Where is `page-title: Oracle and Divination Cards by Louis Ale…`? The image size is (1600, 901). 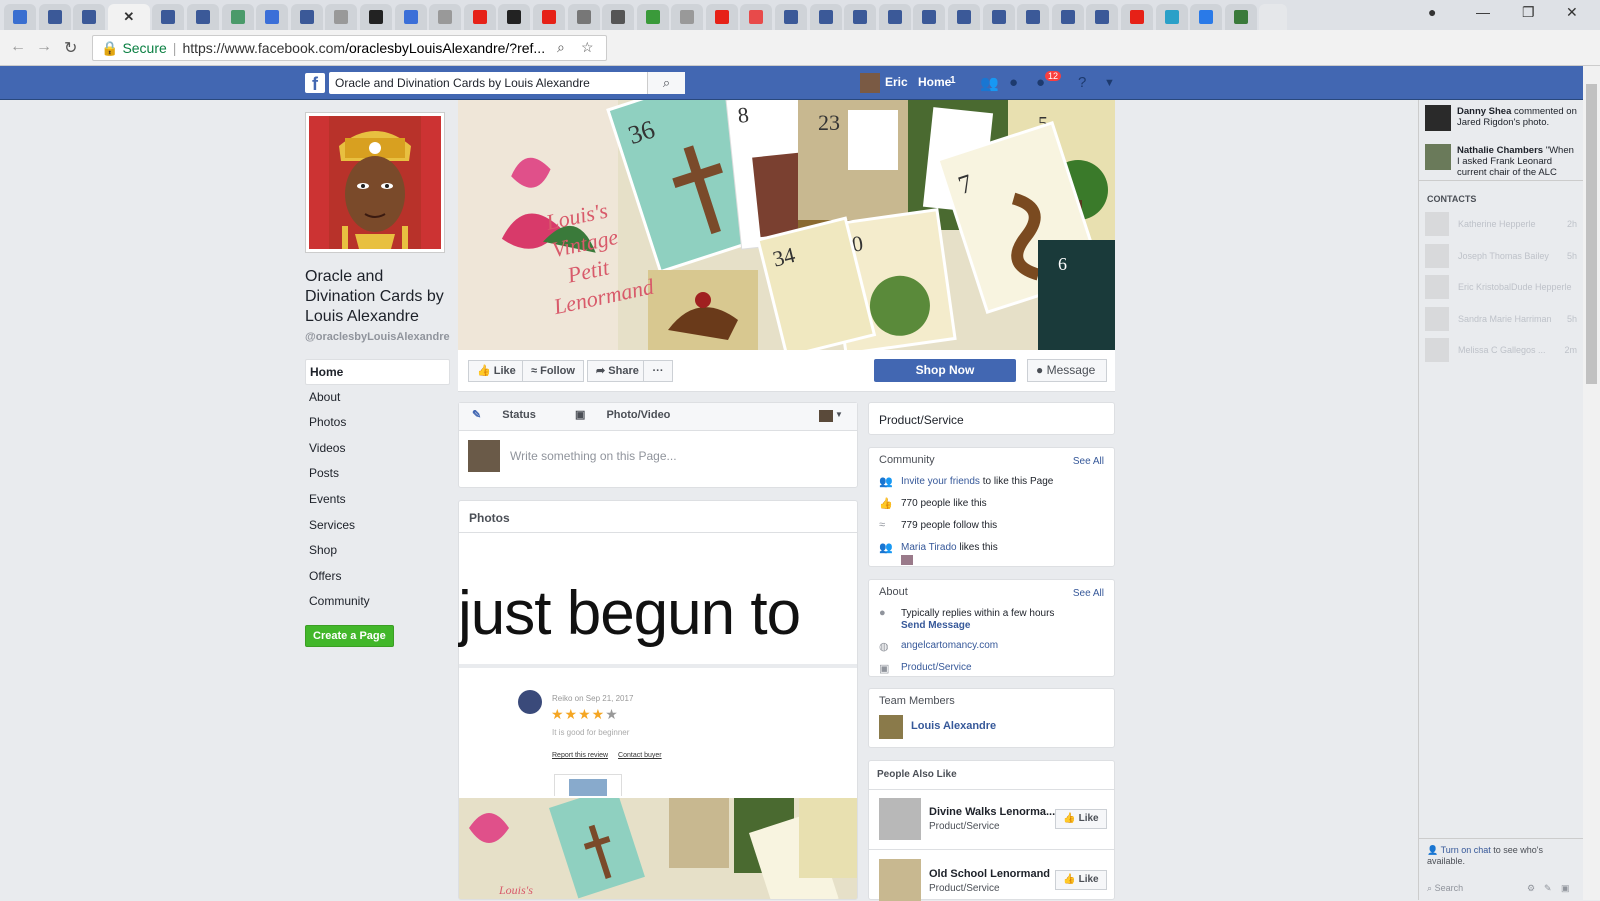 page-title: Oracle and Divination Cards by Louis Ale… is located at coordinates (377, 297).